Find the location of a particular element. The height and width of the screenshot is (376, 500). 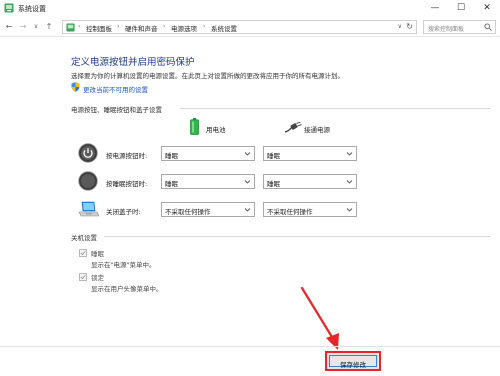

breadcrumb-control-panel: 控制面板 is located at coordinates (99, 28).